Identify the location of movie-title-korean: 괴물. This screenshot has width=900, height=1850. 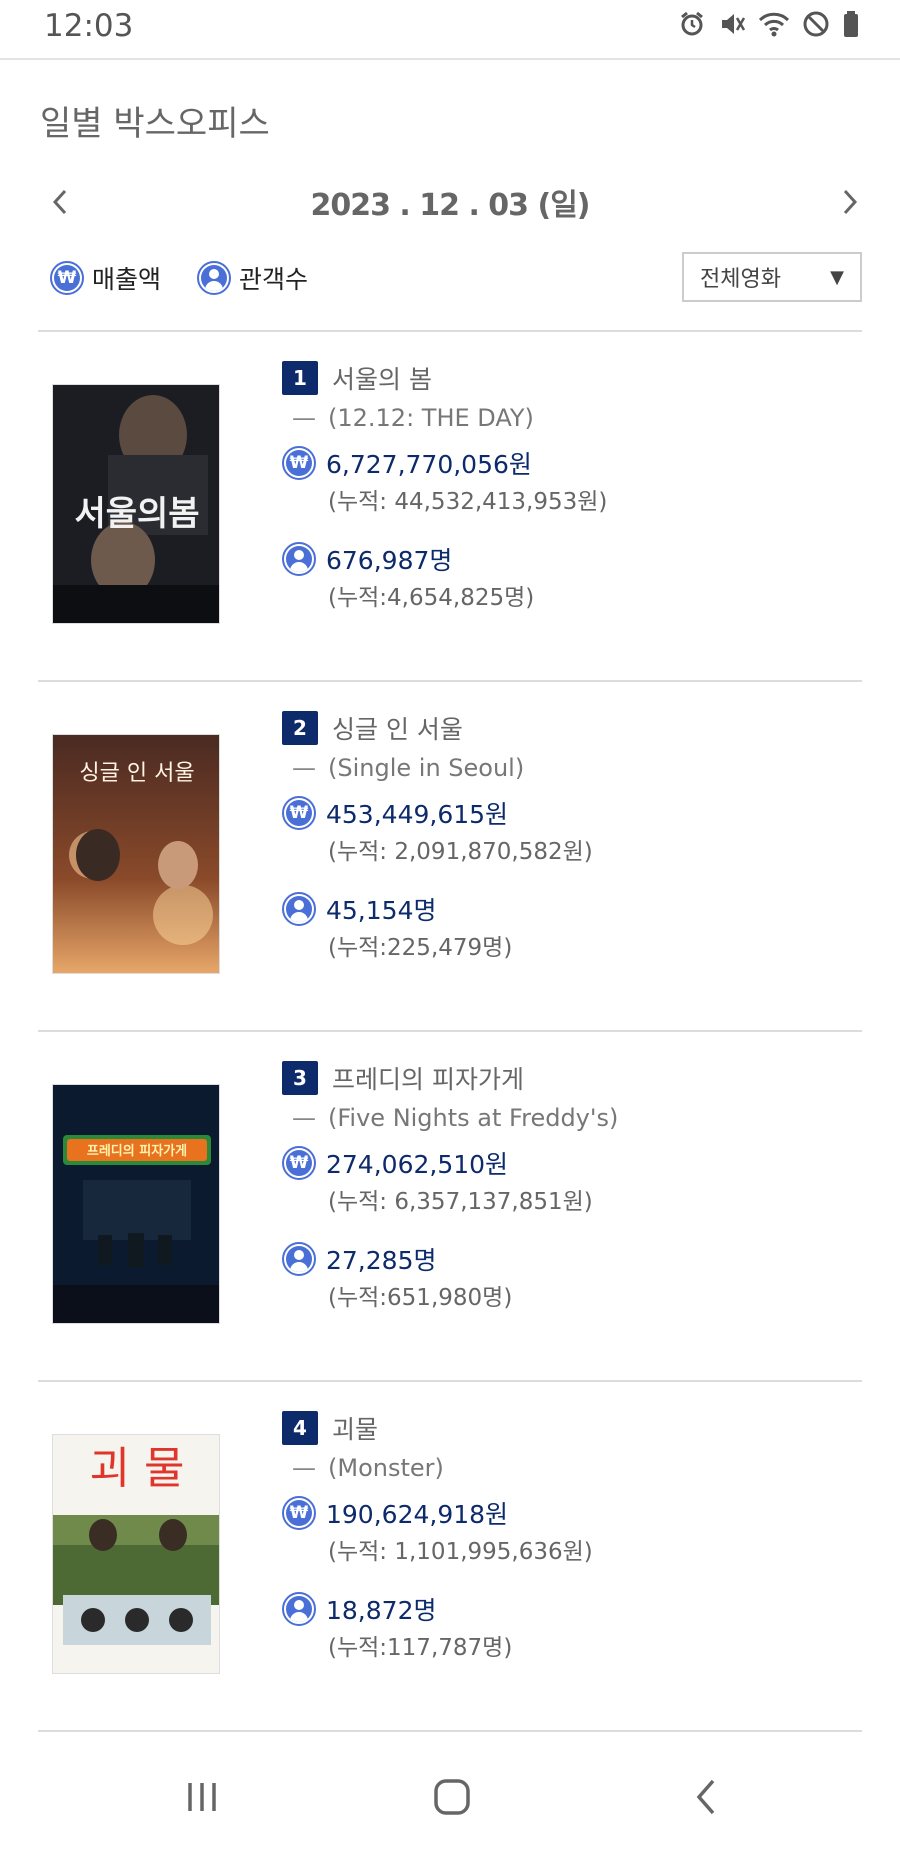
(355, 1428).